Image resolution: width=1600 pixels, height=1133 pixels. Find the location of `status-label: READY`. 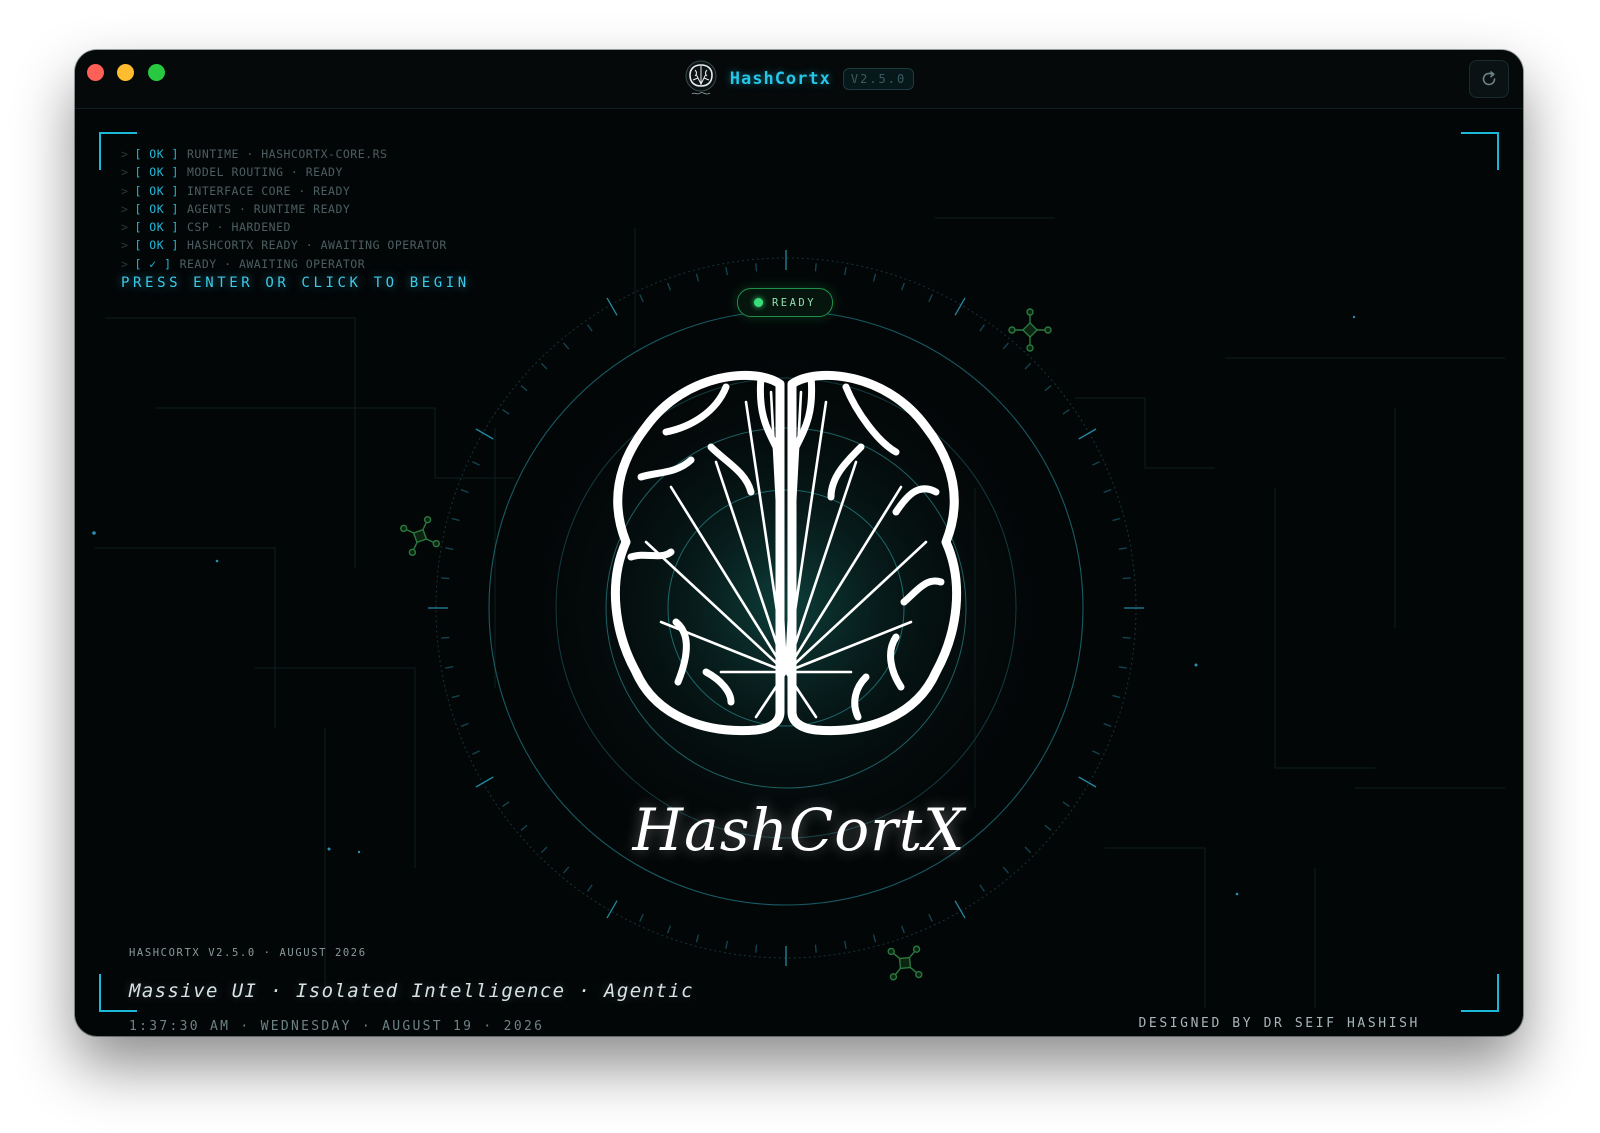

status-label: READY is located at coordinates (794, 302).